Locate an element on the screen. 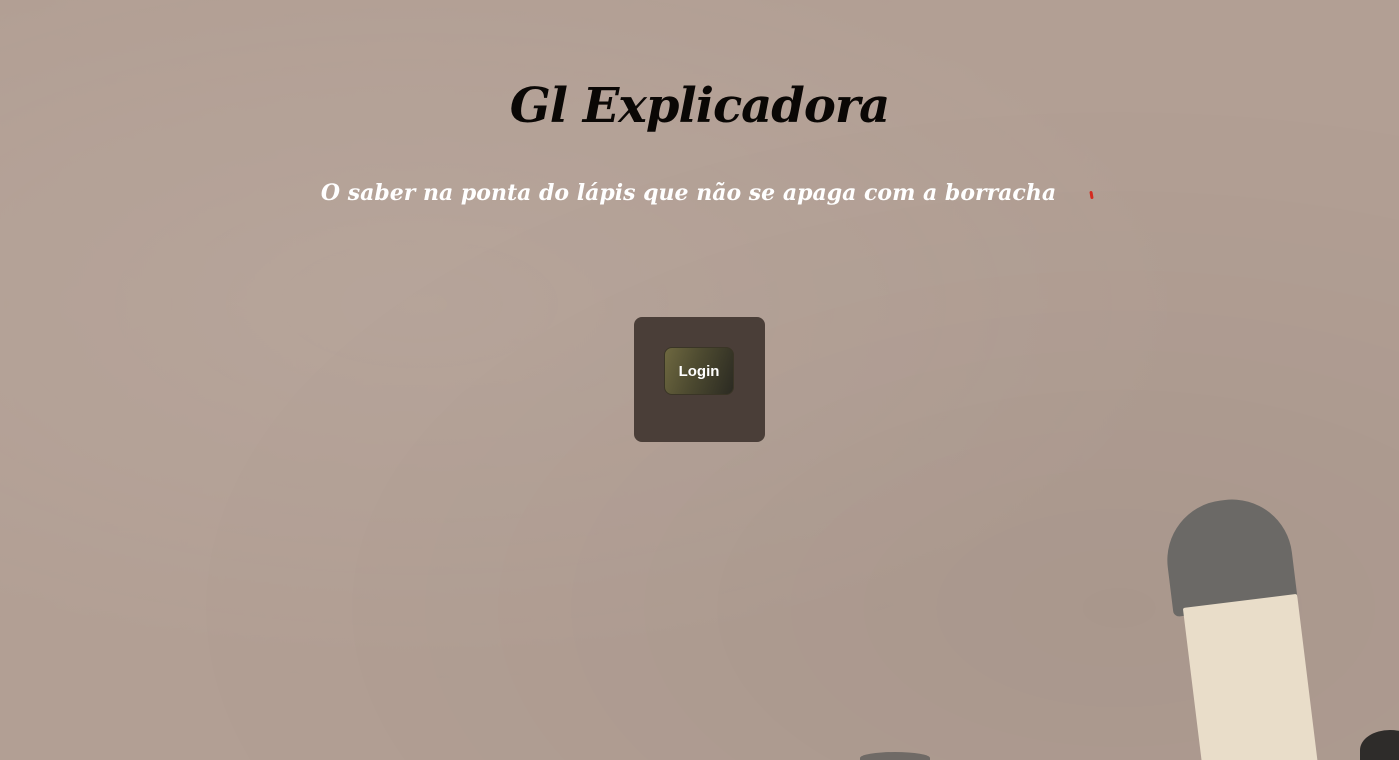  pencil-eraser-image is located at coordinates (1242, 625).